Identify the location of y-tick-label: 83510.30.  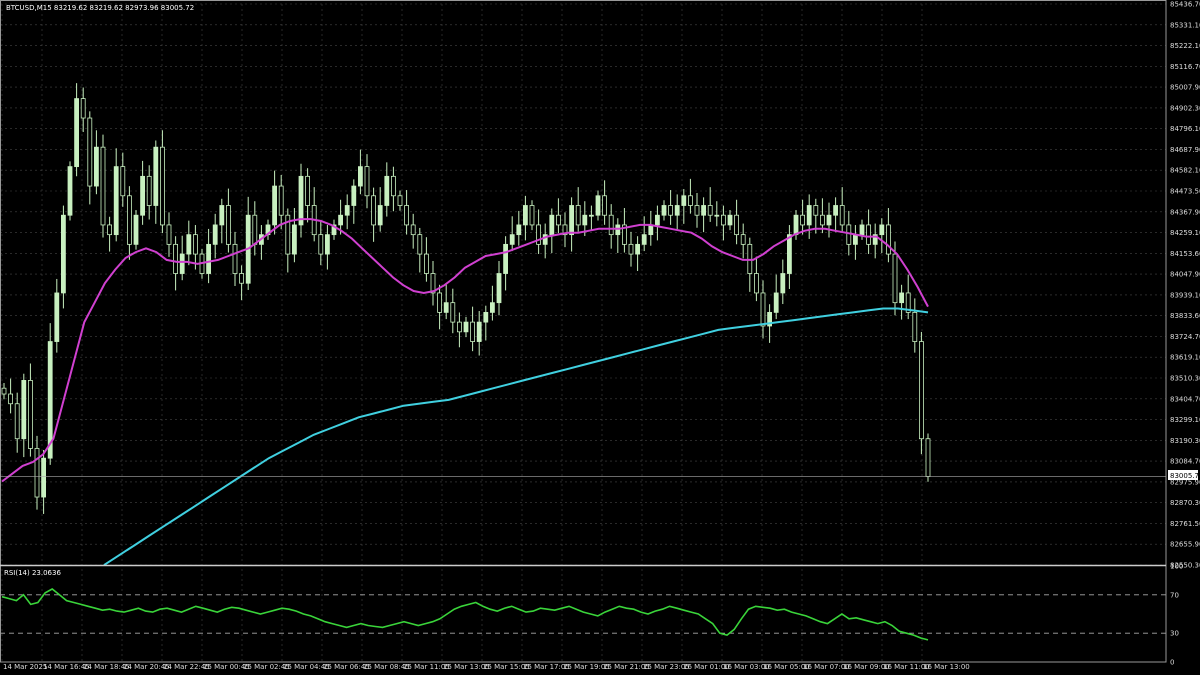
(1185, 379).